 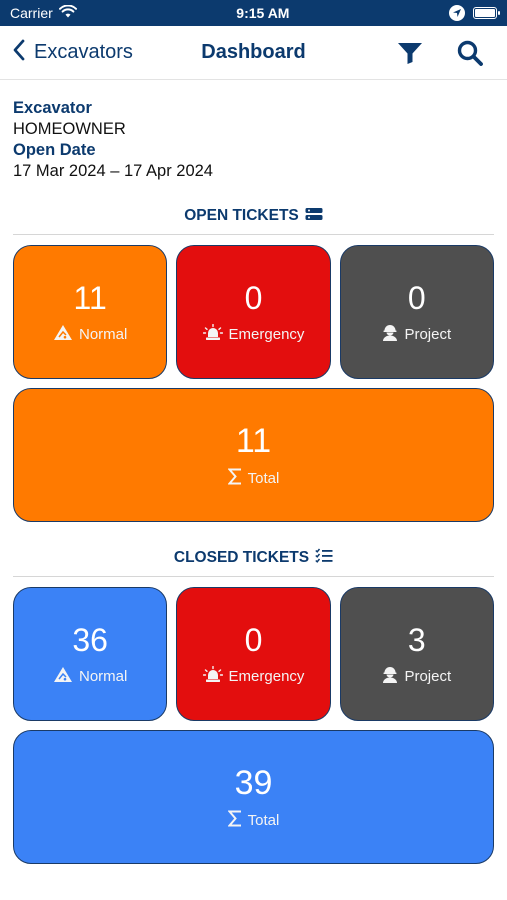 I want to click on closed-tickets-header: CLOSED TICKETS, so click(x=253, y=558).